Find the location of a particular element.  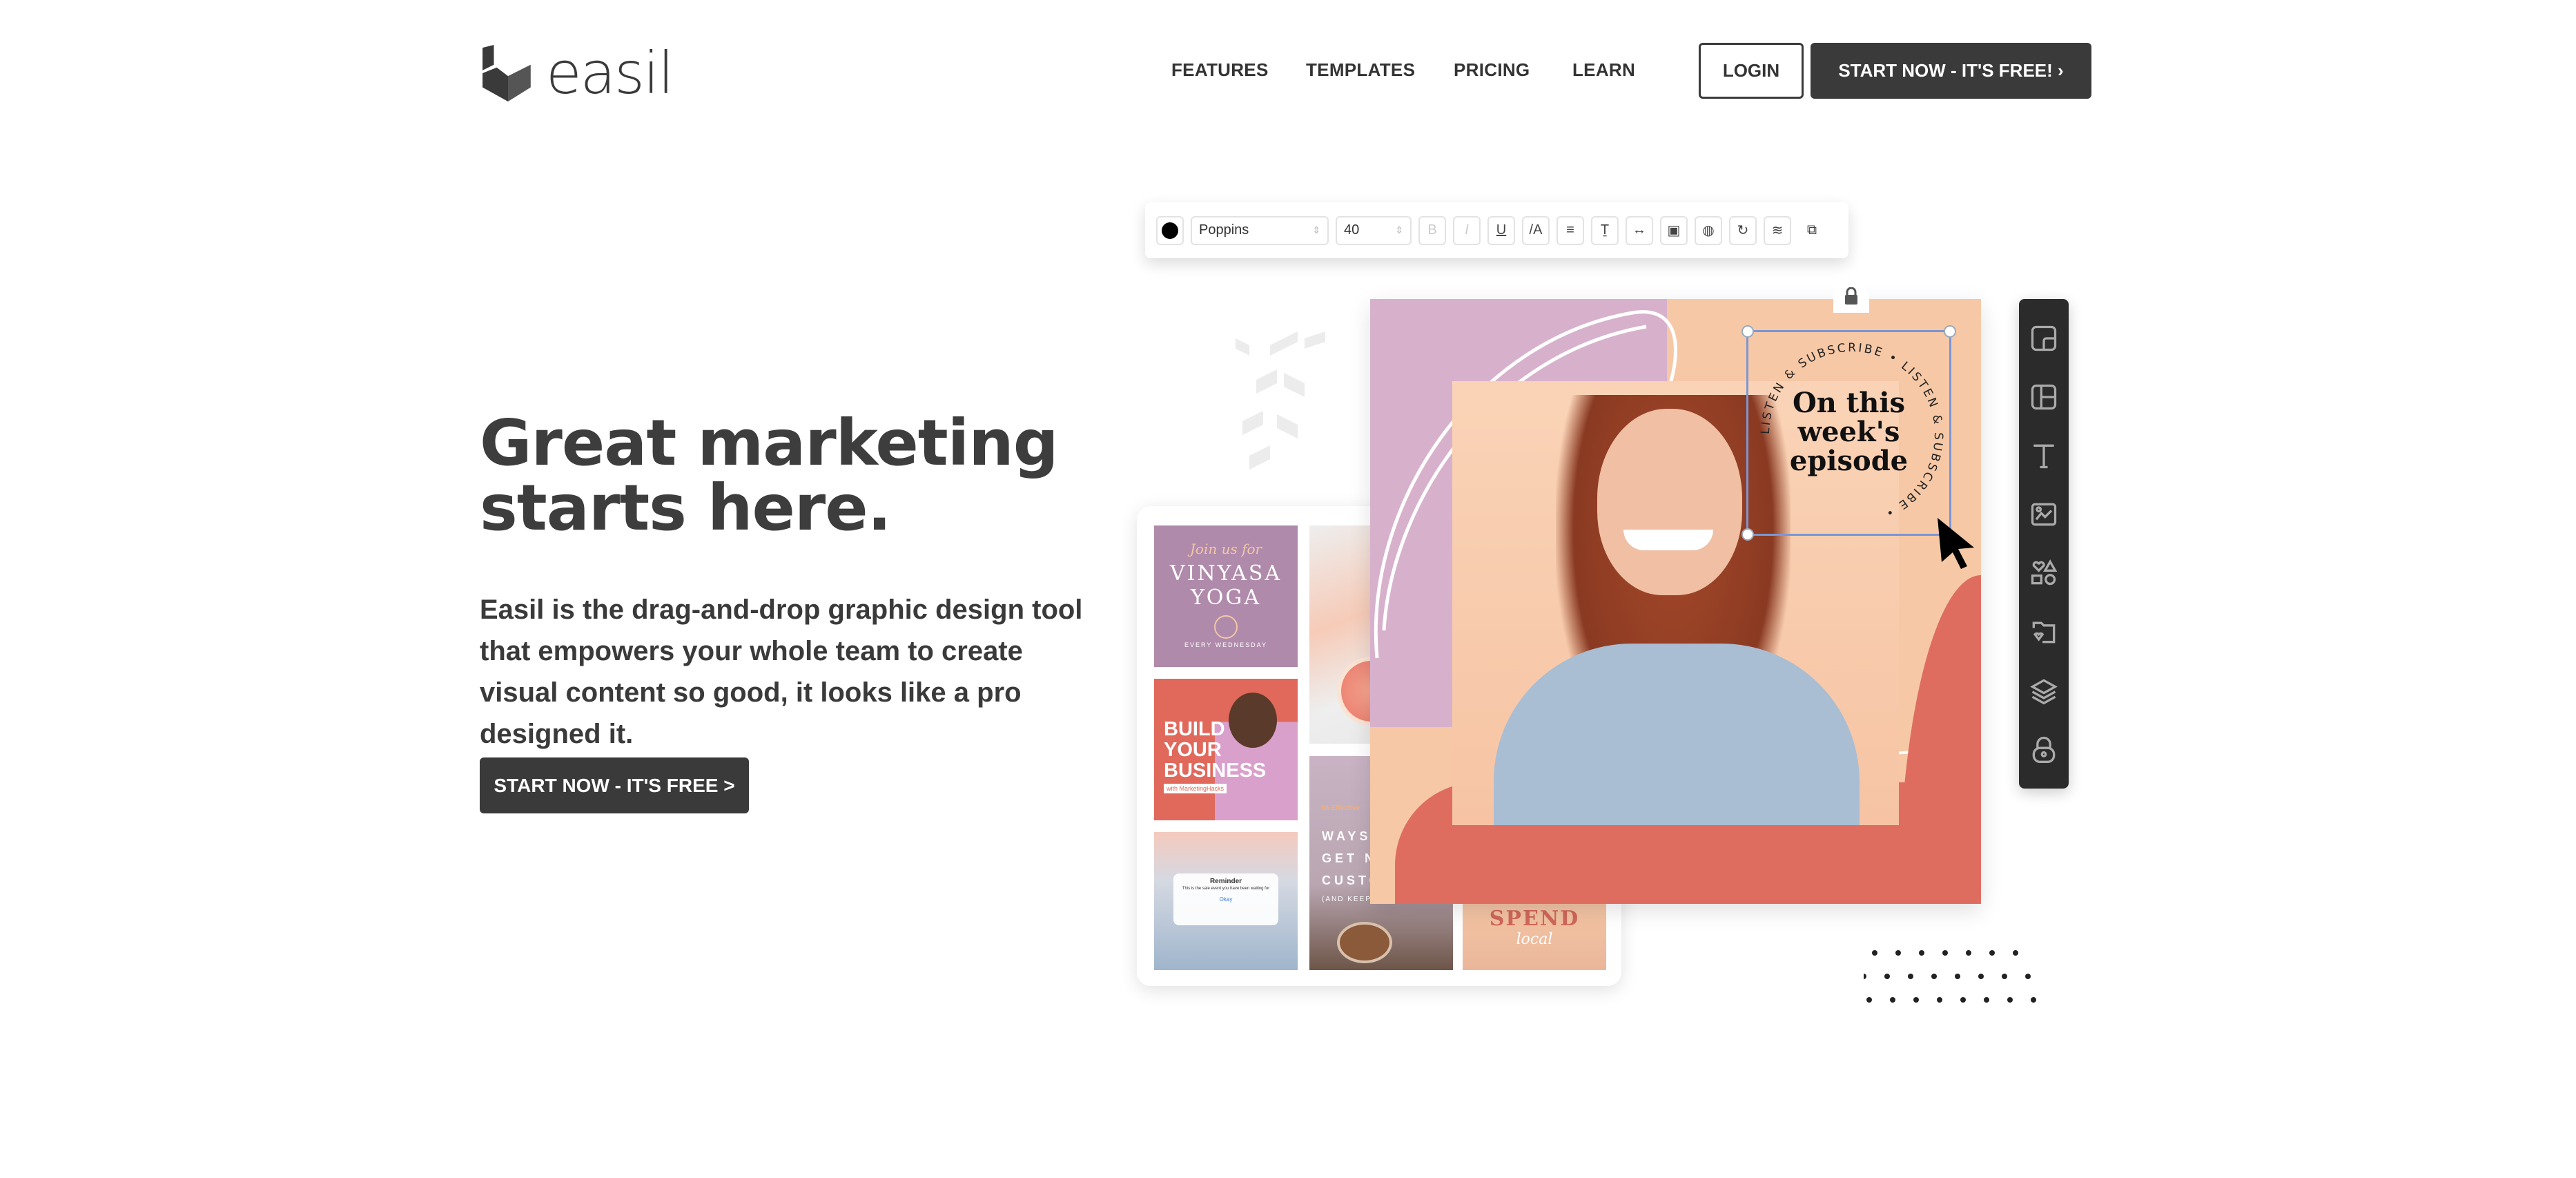

logo: easil is located at coordinates (577, 73).